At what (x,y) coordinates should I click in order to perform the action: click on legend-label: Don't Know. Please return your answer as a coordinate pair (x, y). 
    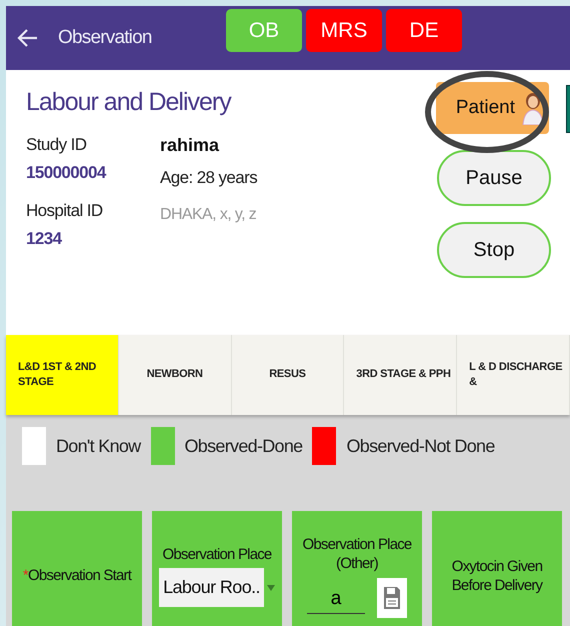
    Looking at the image, I should click on (98, 446).